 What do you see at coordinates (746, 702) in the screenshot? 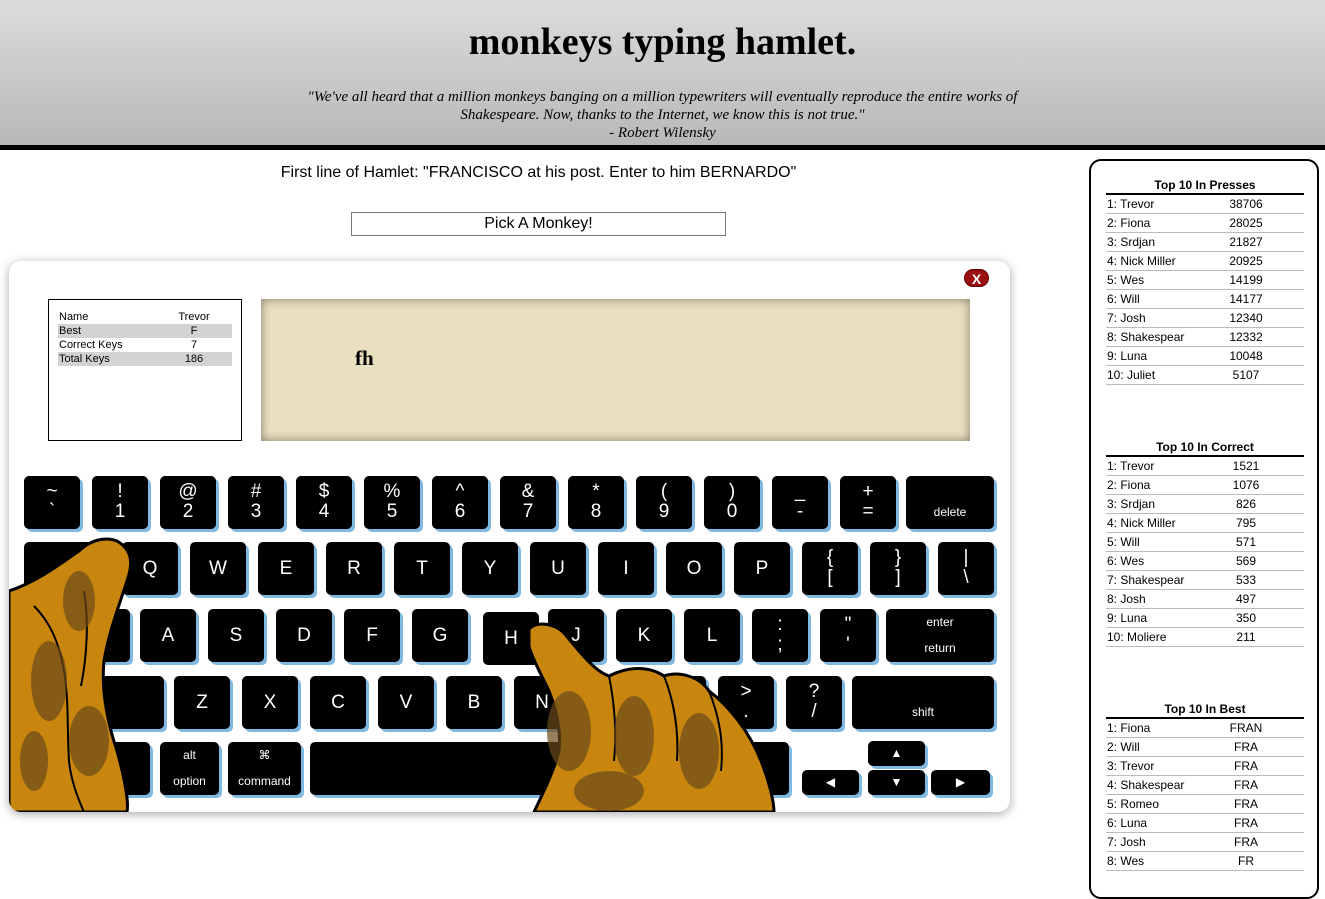
I see `key-shift-row-9: >.` at bounding box center [746, 702].